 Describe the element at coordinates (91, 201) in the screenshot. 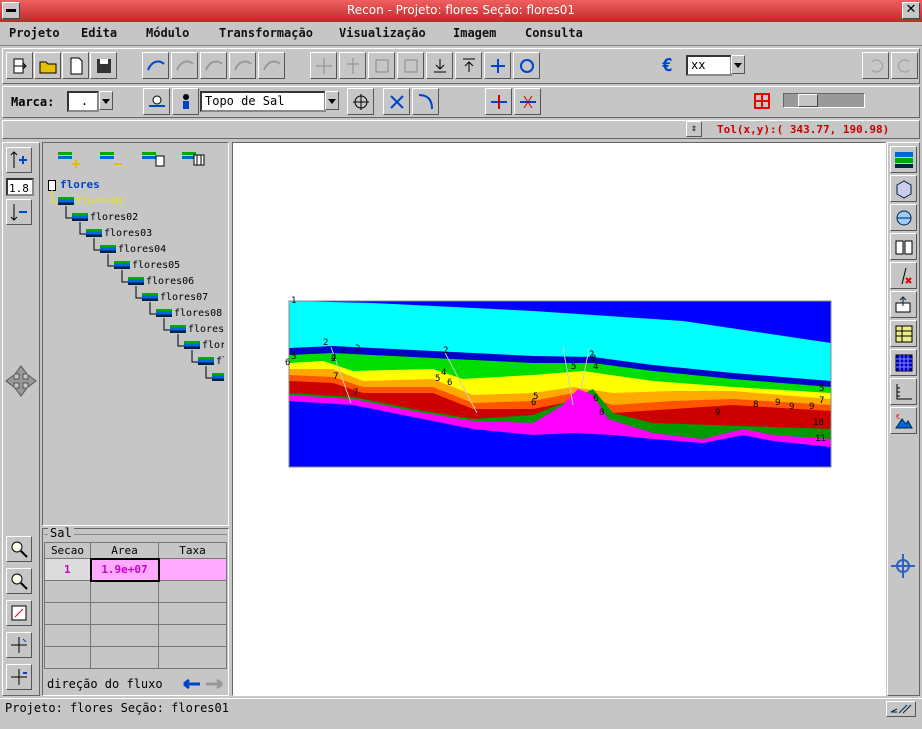

I see `tree-item: flores01` at that location.